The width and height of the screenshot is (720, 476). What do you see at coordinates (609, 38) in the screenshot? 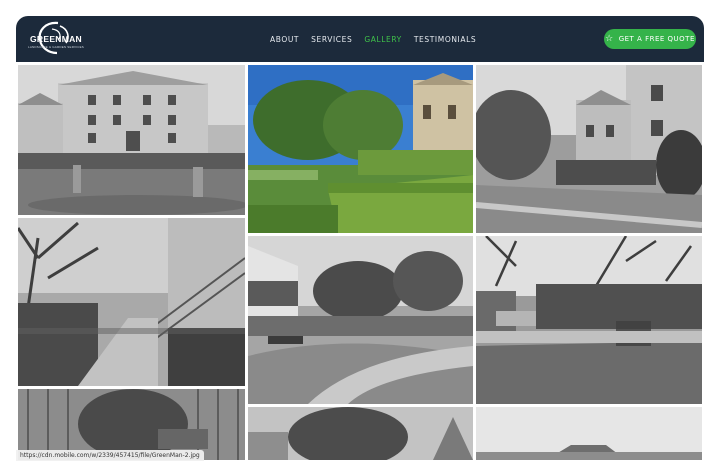
I see `star-icon: ☆` at bounding box center [609, 38].